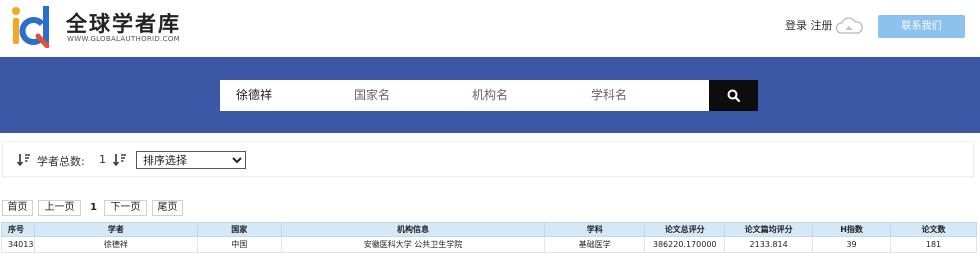 The width and height of the screenshot is (980, 266). Describe the element at coordinates (413, 229) in the screenshot. I see `col-header-institution: 机构信息` at that location.